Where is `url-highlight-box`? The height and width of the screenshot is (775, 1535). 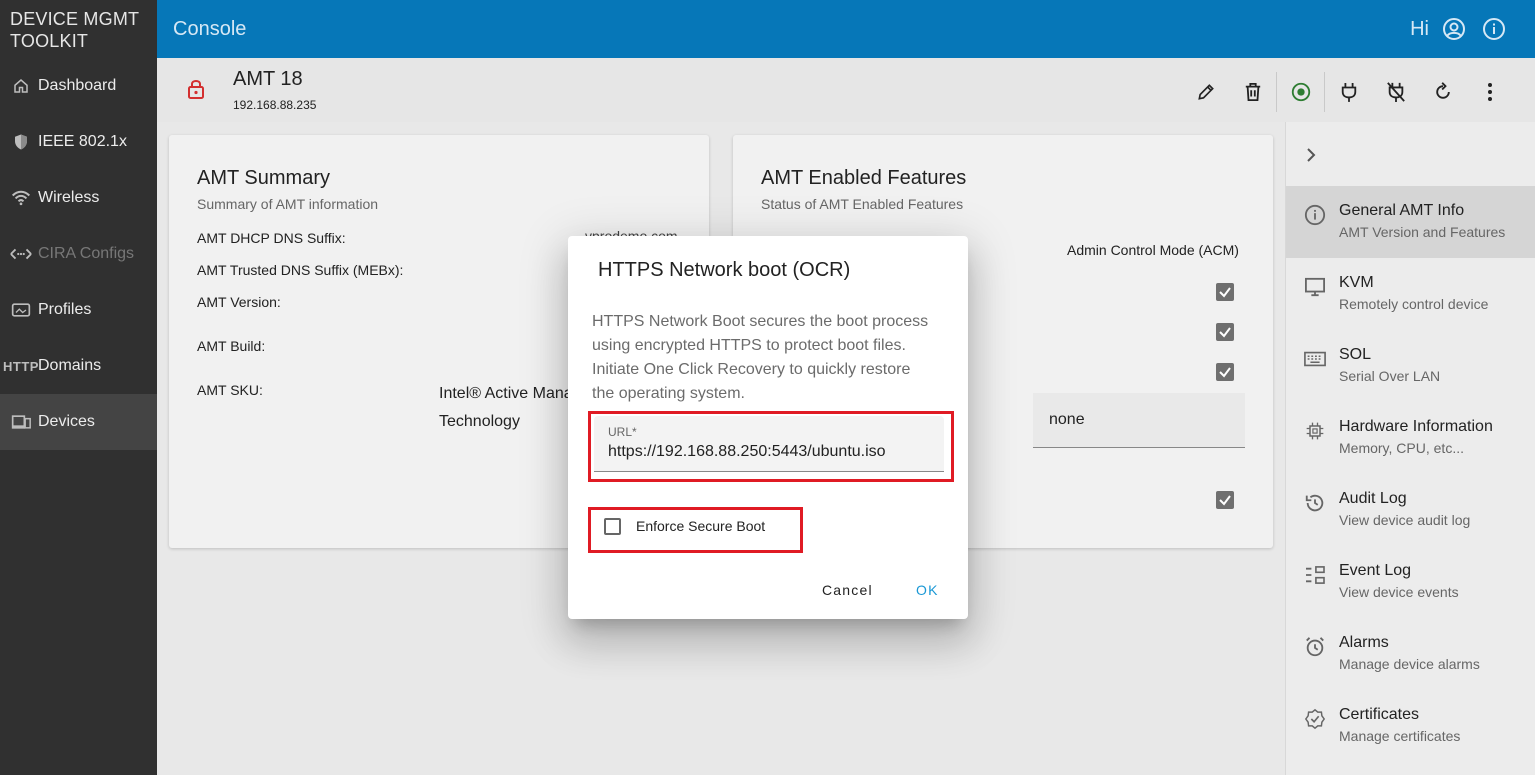 url-highlight-box is located at coordinates (771, 446).